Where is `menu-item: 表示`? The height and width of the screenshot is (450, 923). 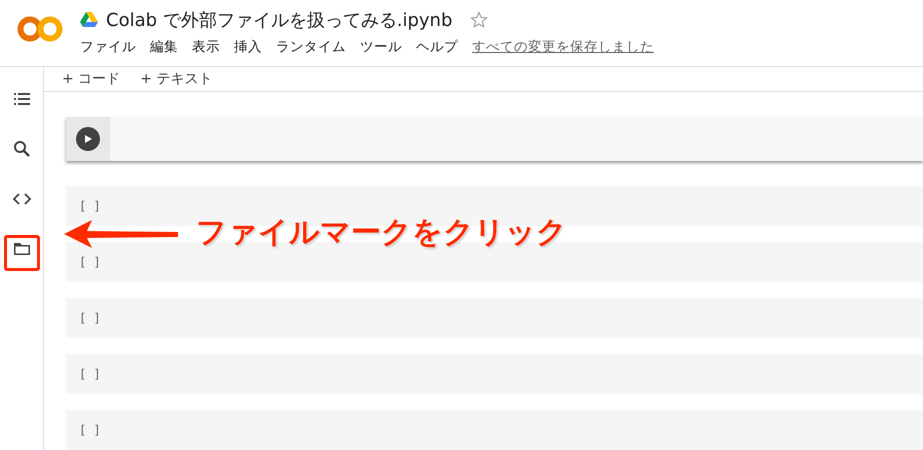 menu-item: 表示 is located at coordinates (206, 47).